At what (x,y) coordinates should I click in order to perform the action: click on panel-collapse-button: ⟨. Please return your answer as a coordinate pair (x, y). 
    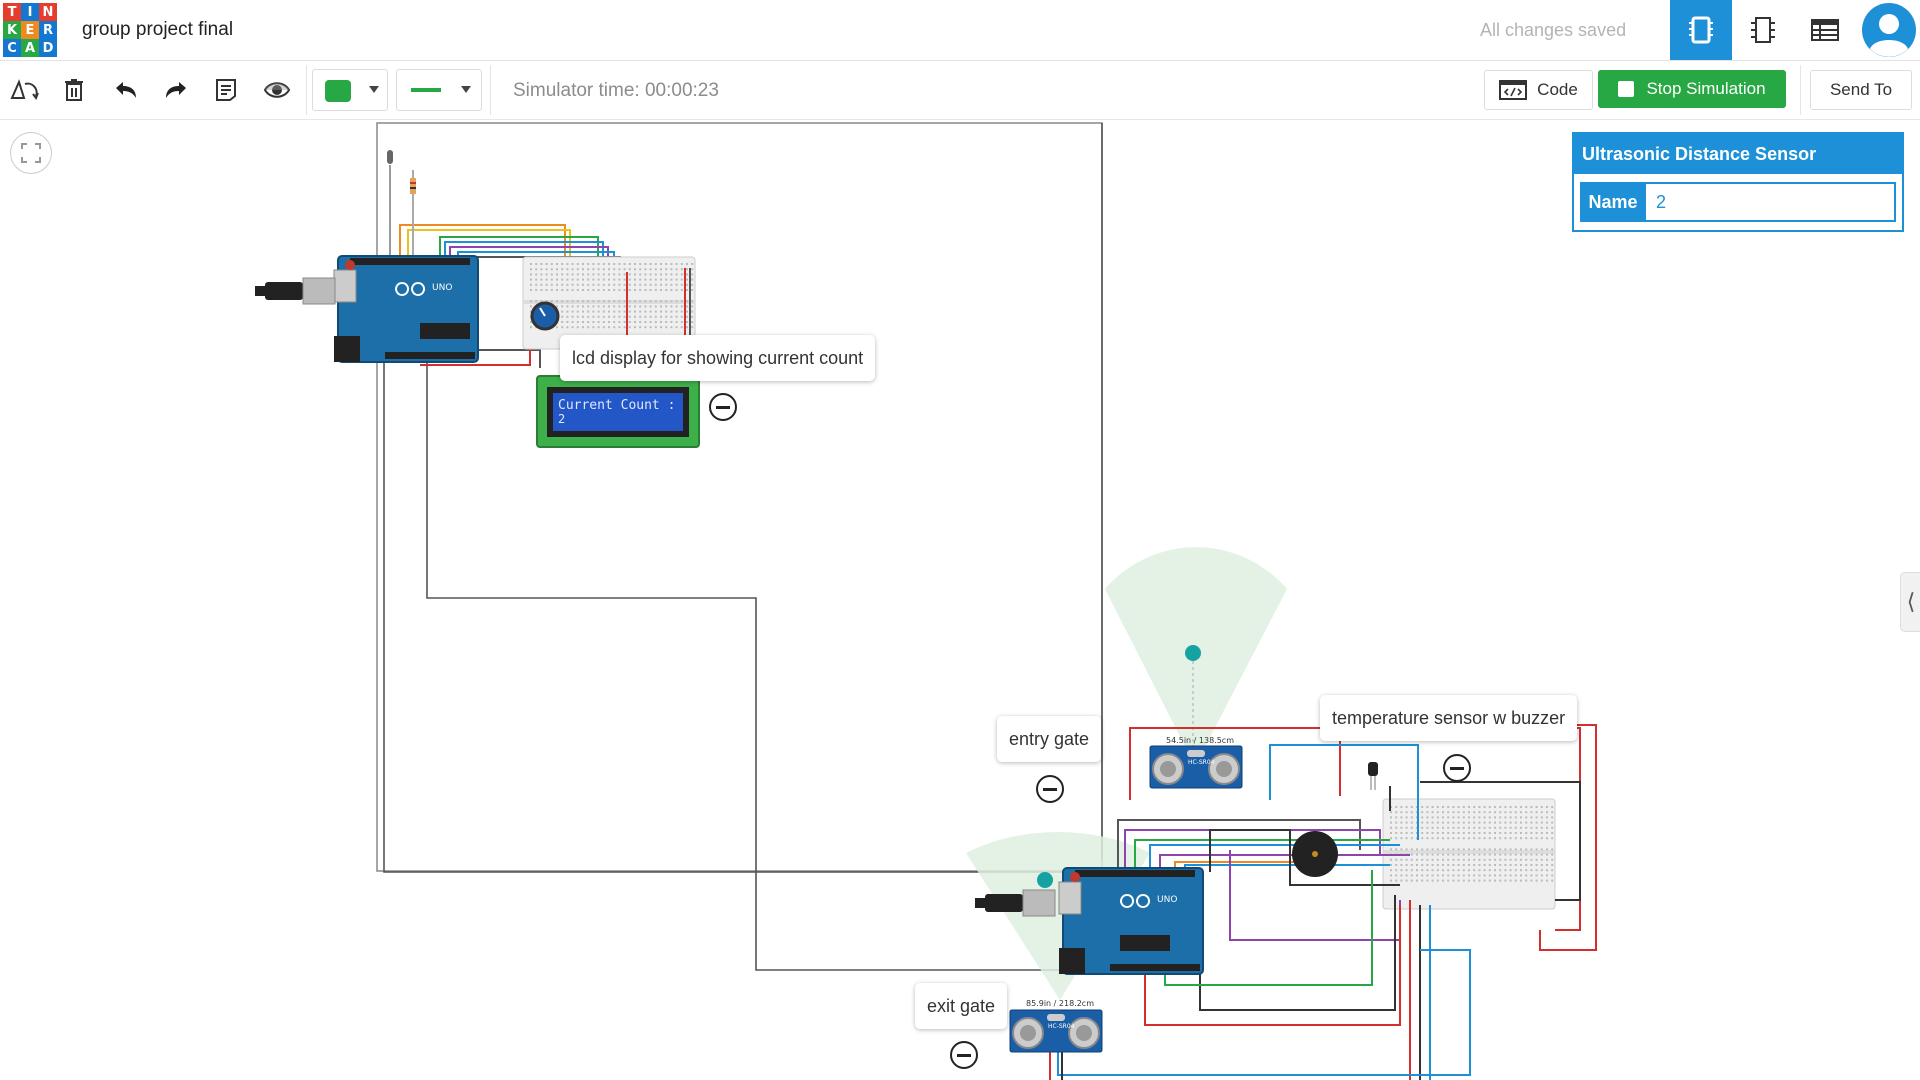
    Looking at the image, I should click on (1910, 602).